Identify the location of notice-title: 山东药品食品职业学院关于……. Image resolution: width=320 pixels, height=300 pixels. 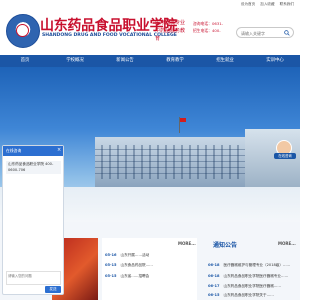
(248, 295).